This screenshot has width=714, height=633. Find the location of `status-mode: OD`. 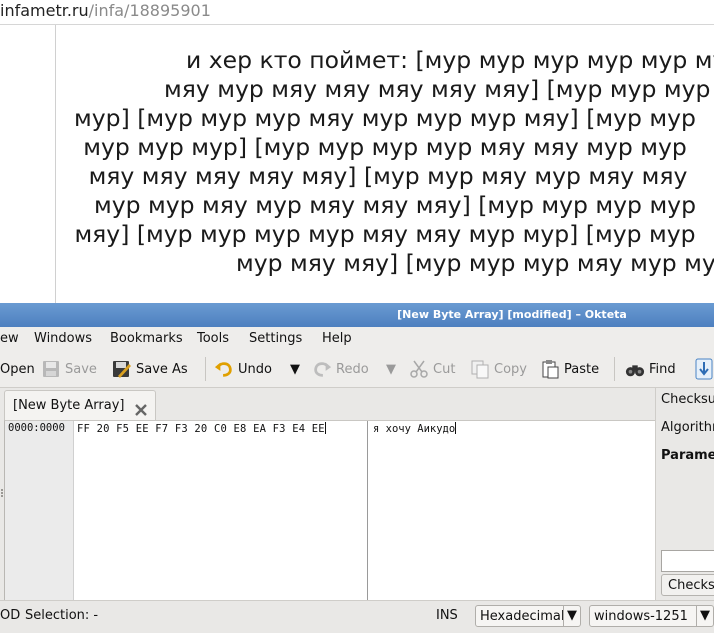

status-mode: OD is located at coordinates (10, 615).